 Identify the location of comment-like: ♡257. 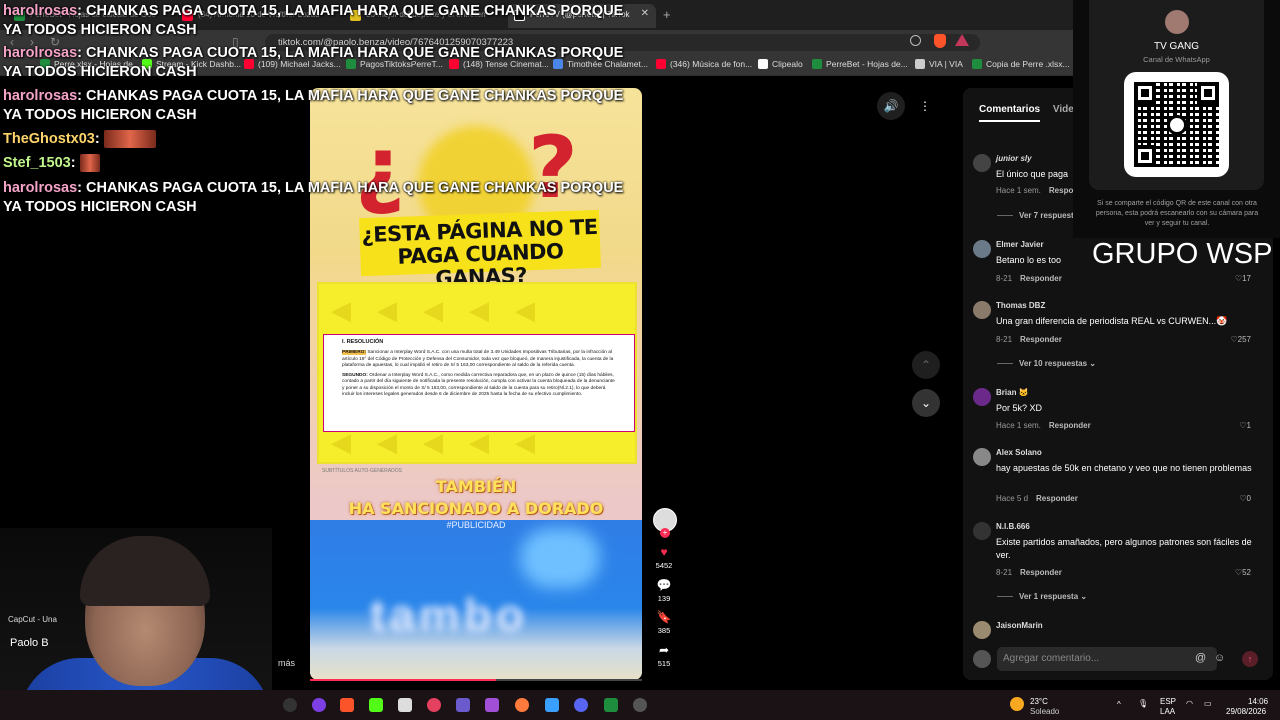
(1240, 339).